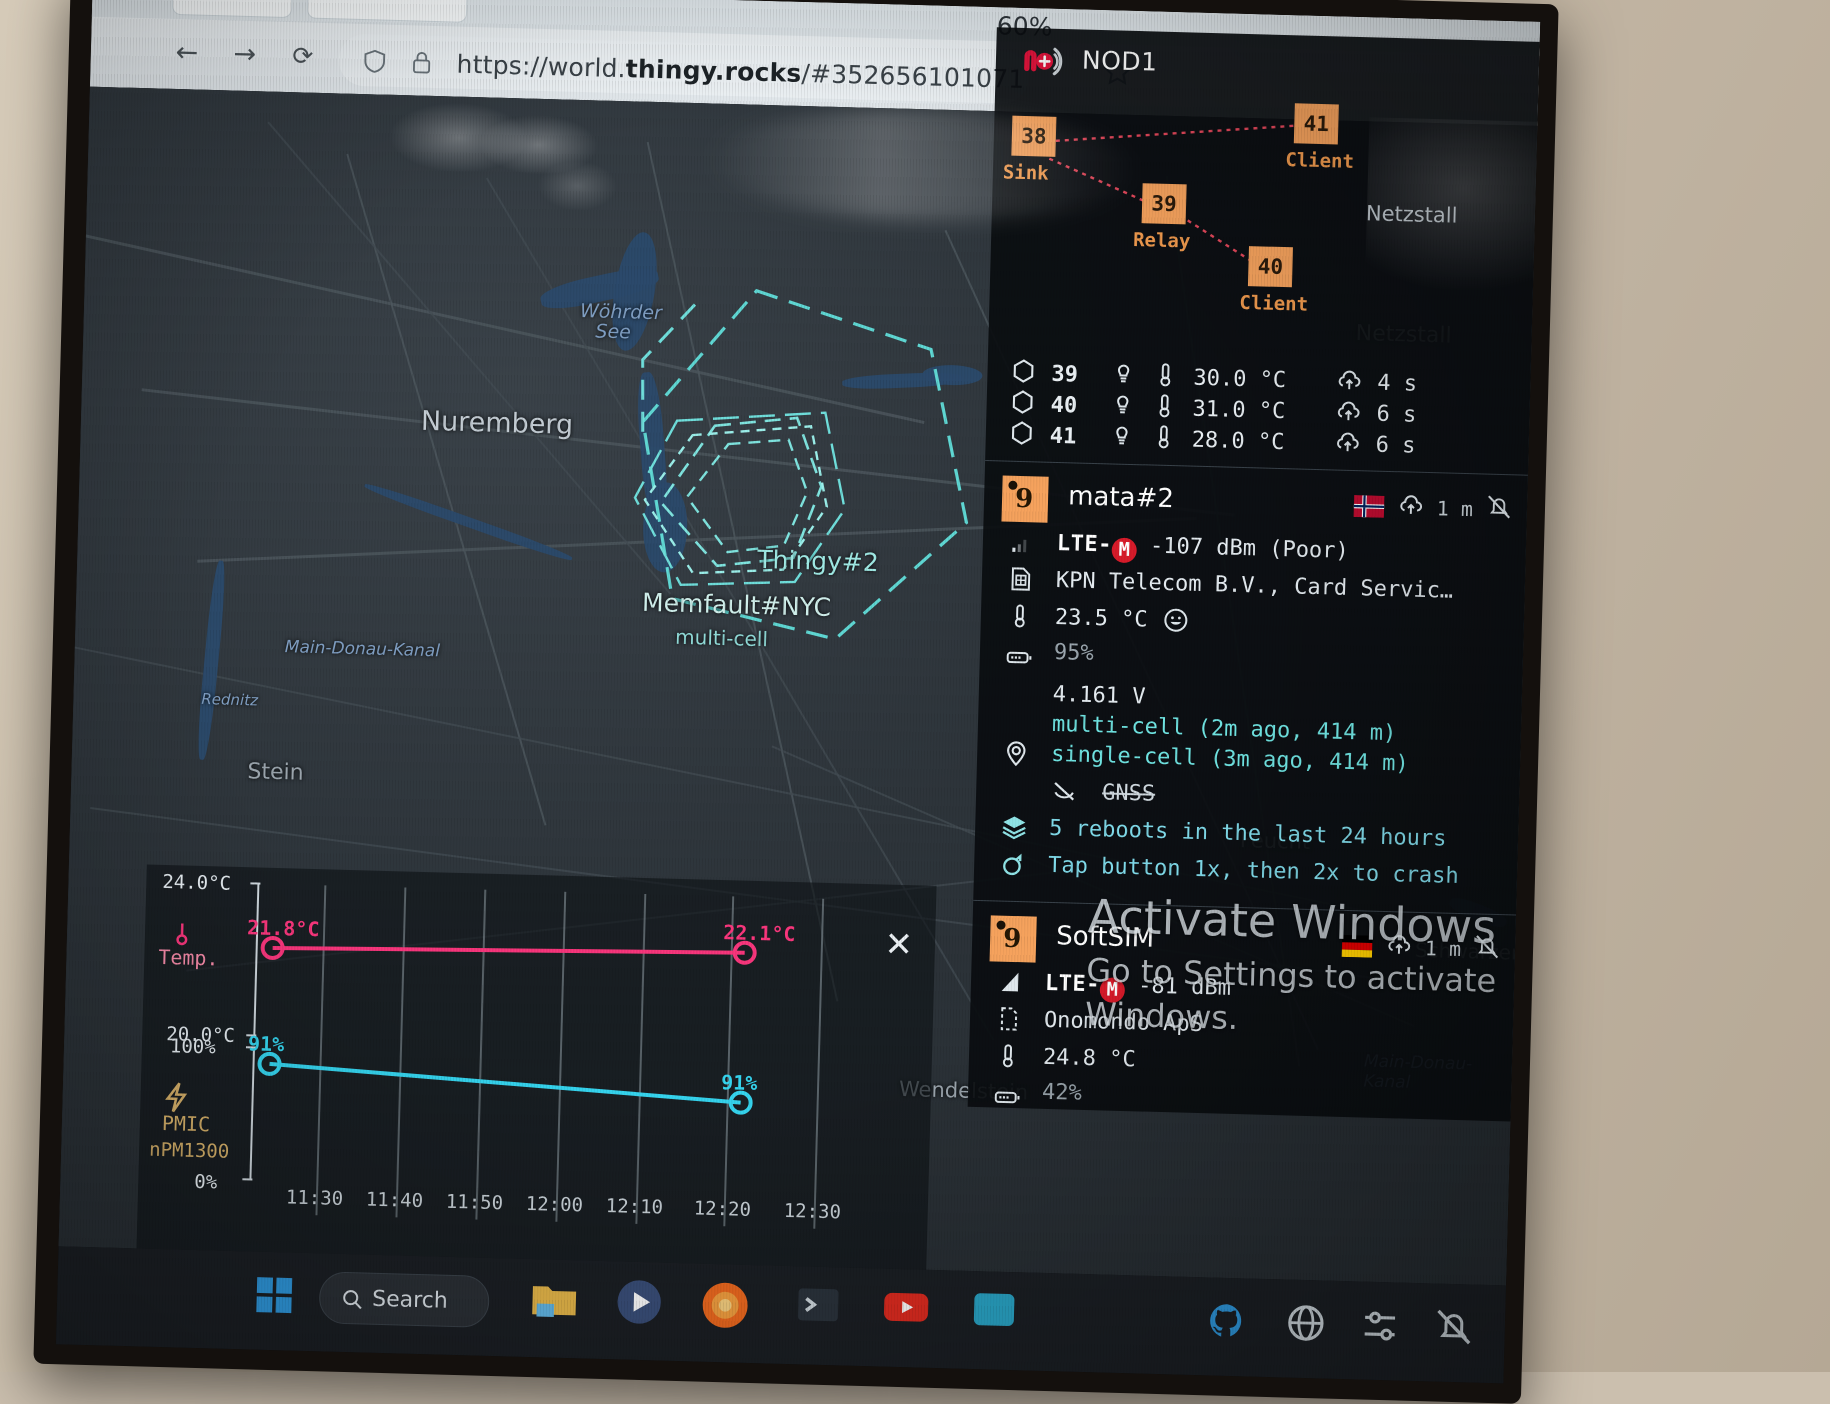 This screenshot has height=1404, width=1830. What do you see at coordinates (1175, 620) in the screenshot?
I see `smiley-happy-icon` at bounding box center [1175, 620].